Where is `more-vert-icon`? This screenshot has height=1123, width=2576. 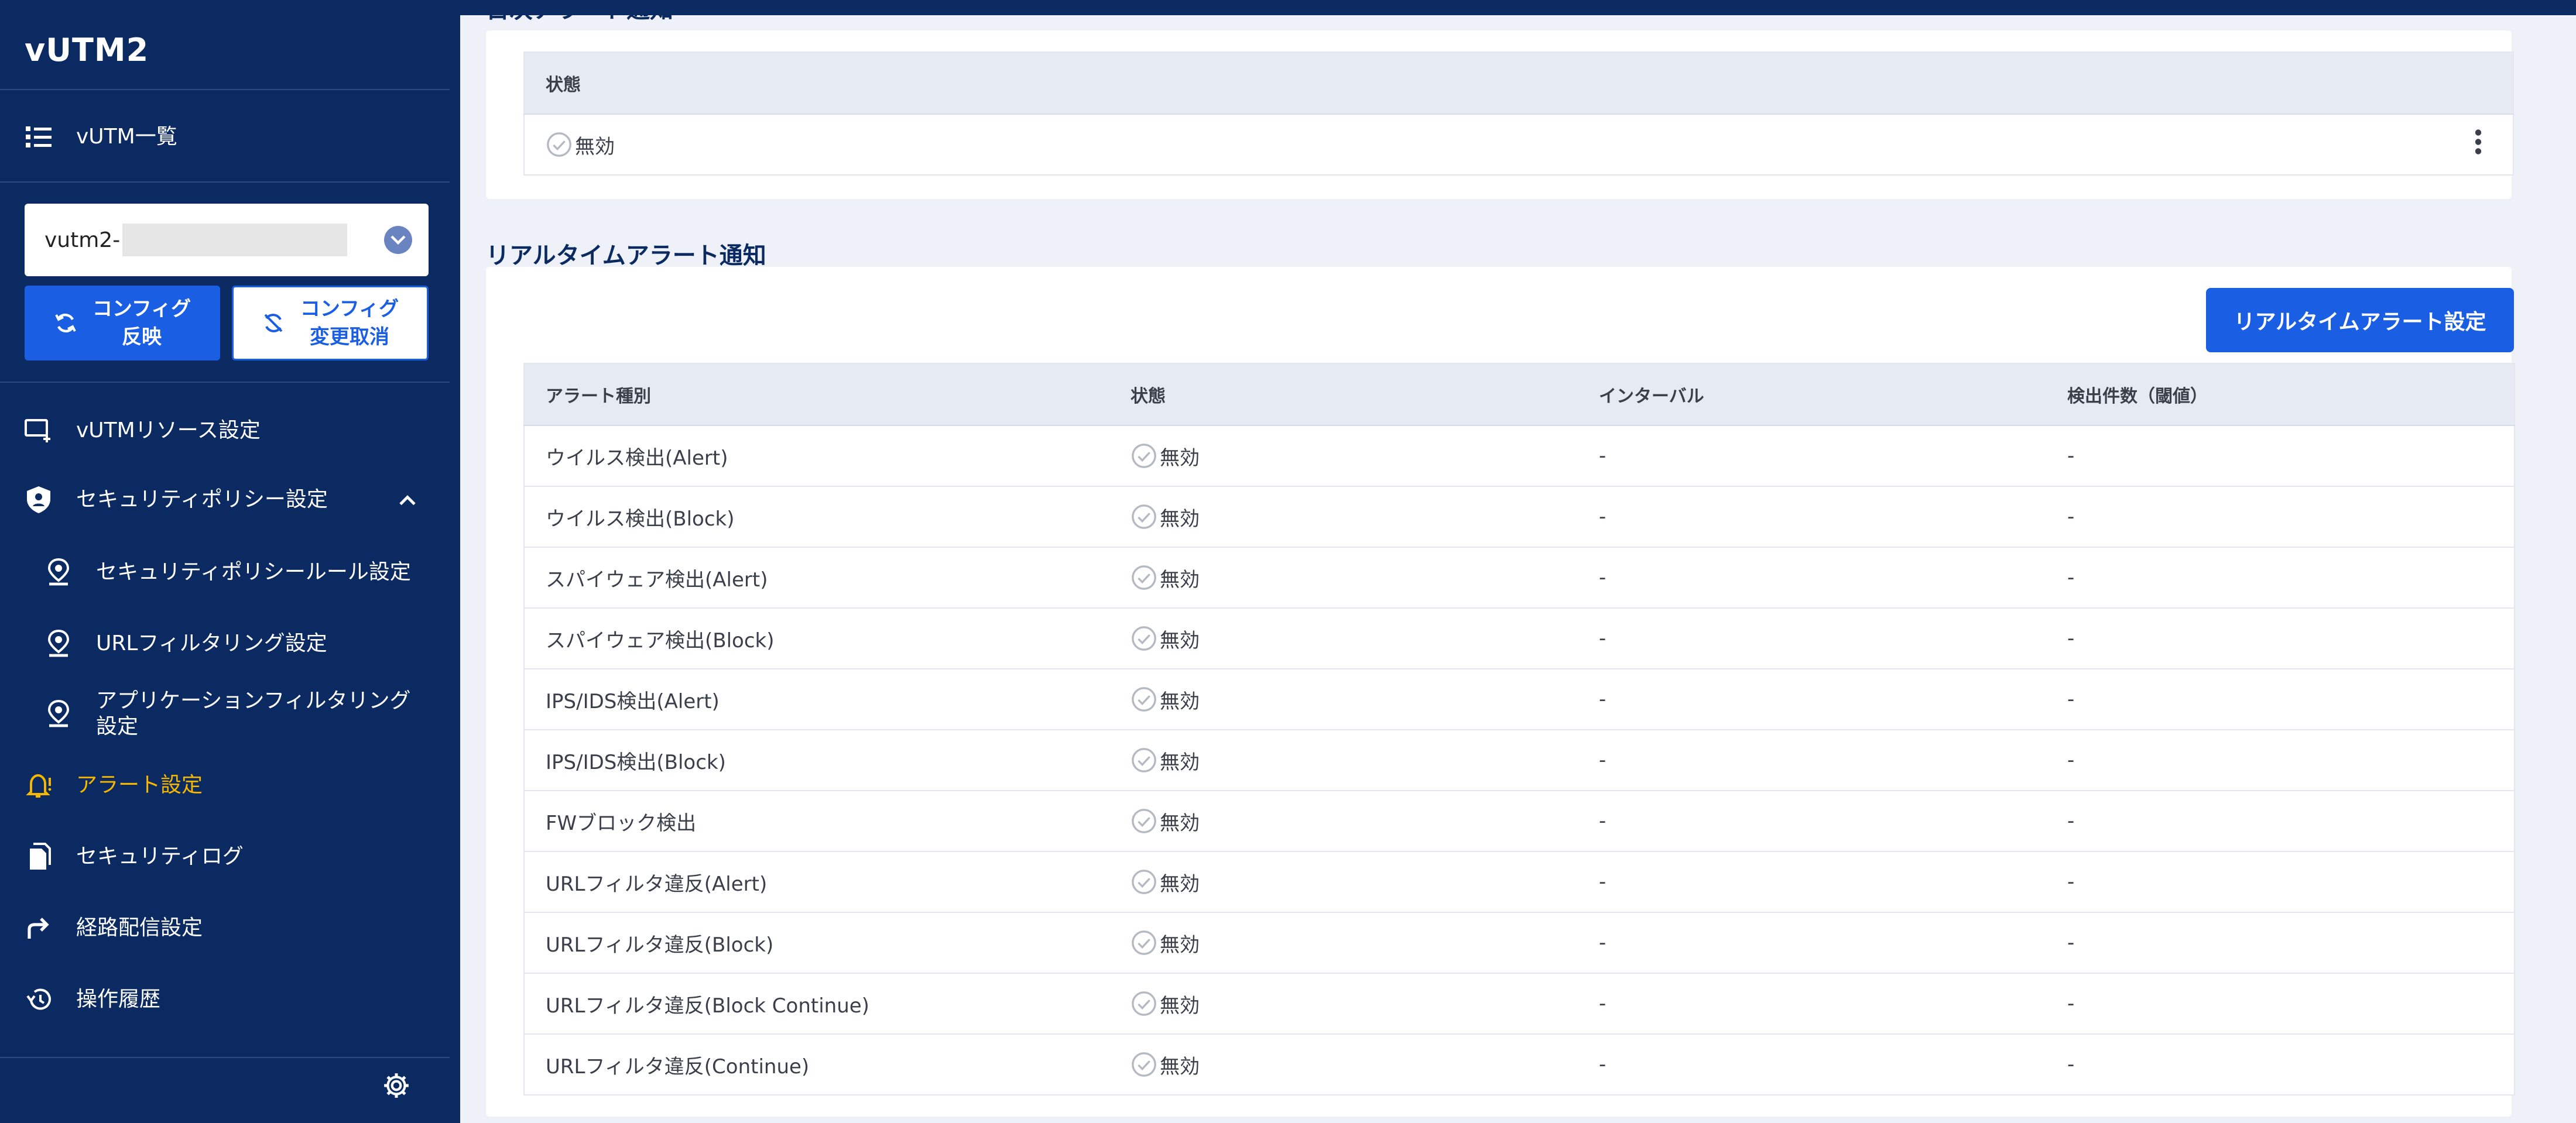
more-vert-icon is located at coordinates (2478, 145).